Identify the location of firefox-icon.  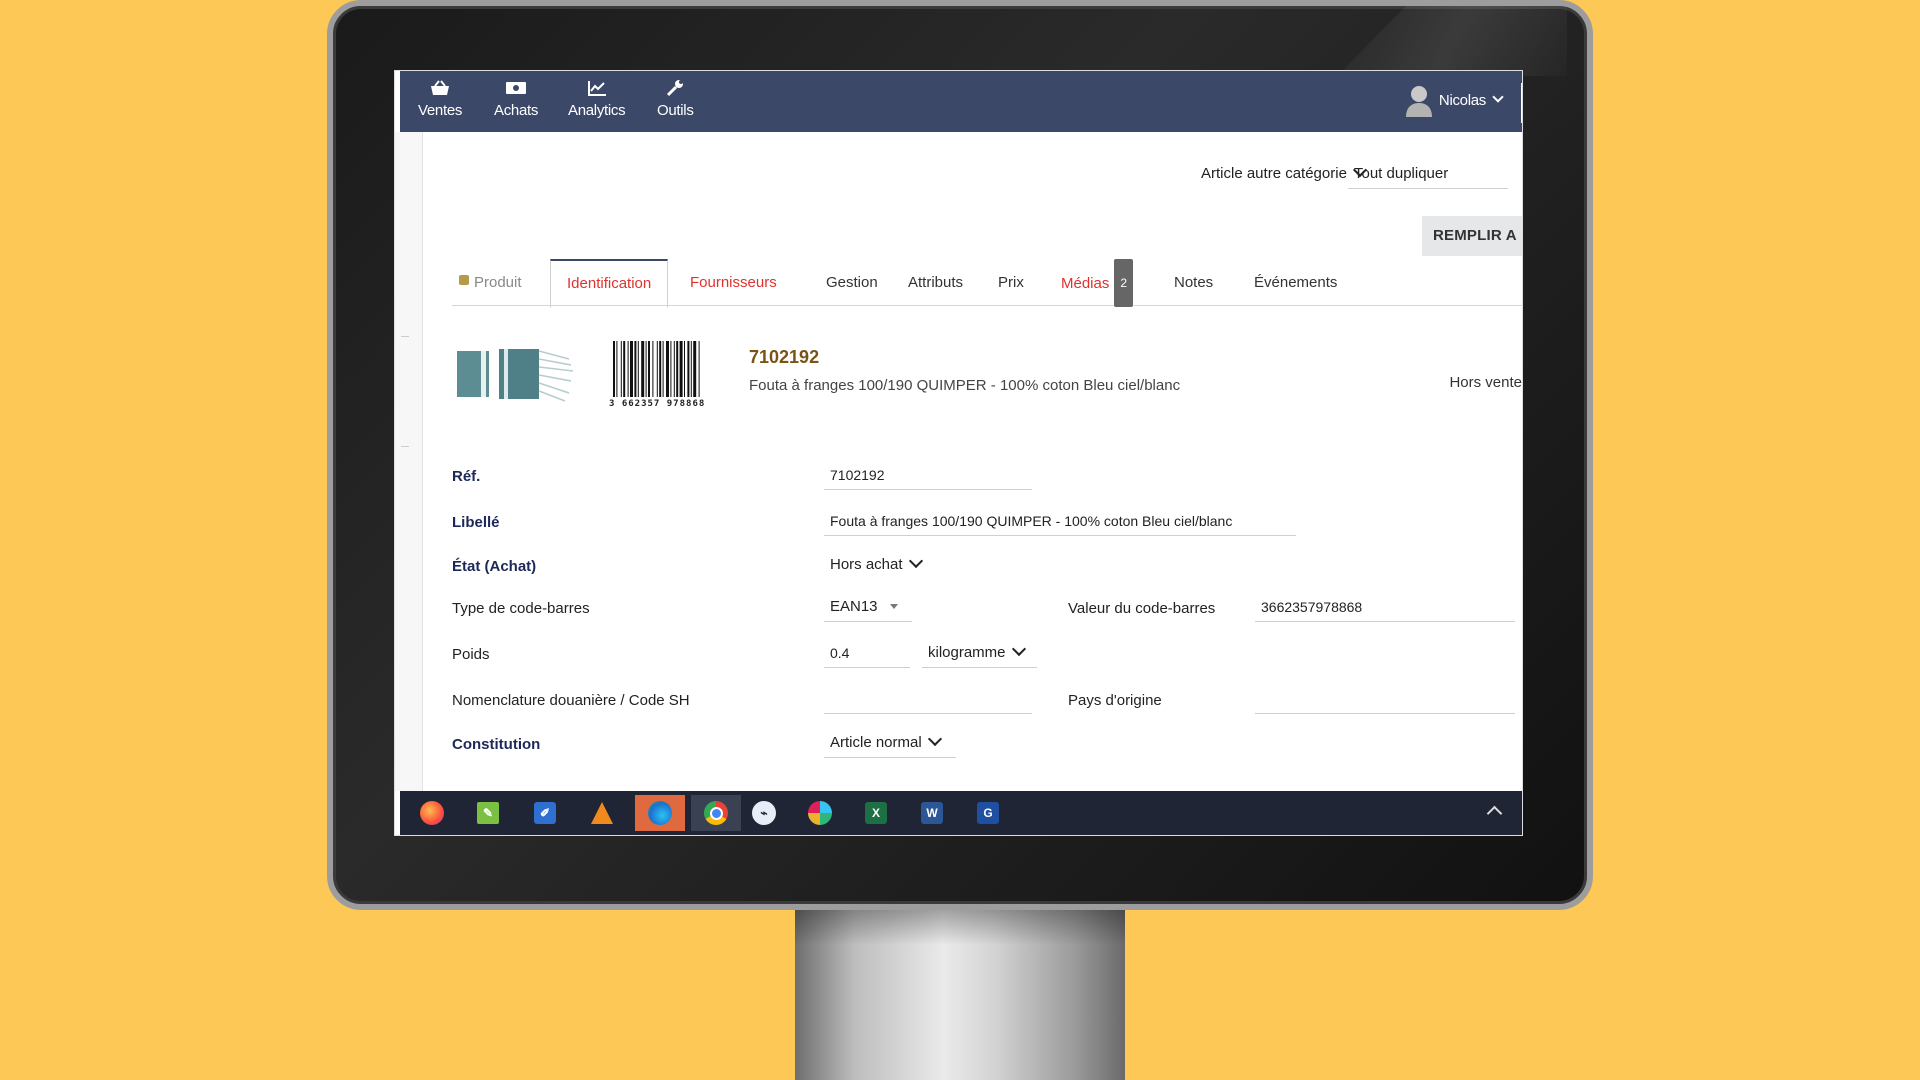
(432, 813).